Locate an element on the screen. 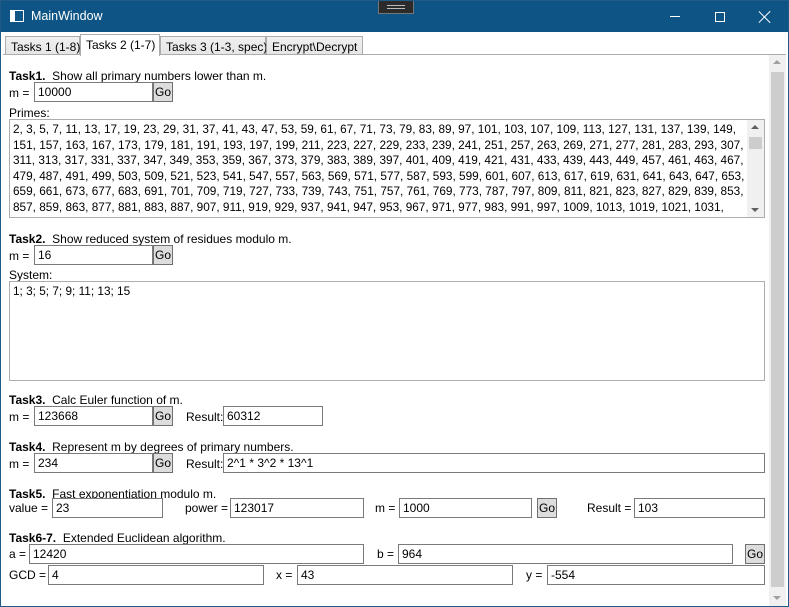 The width and height of the screenshot is (789, 607). primes-scroll-down-icon is located at coordinates (755, 210).